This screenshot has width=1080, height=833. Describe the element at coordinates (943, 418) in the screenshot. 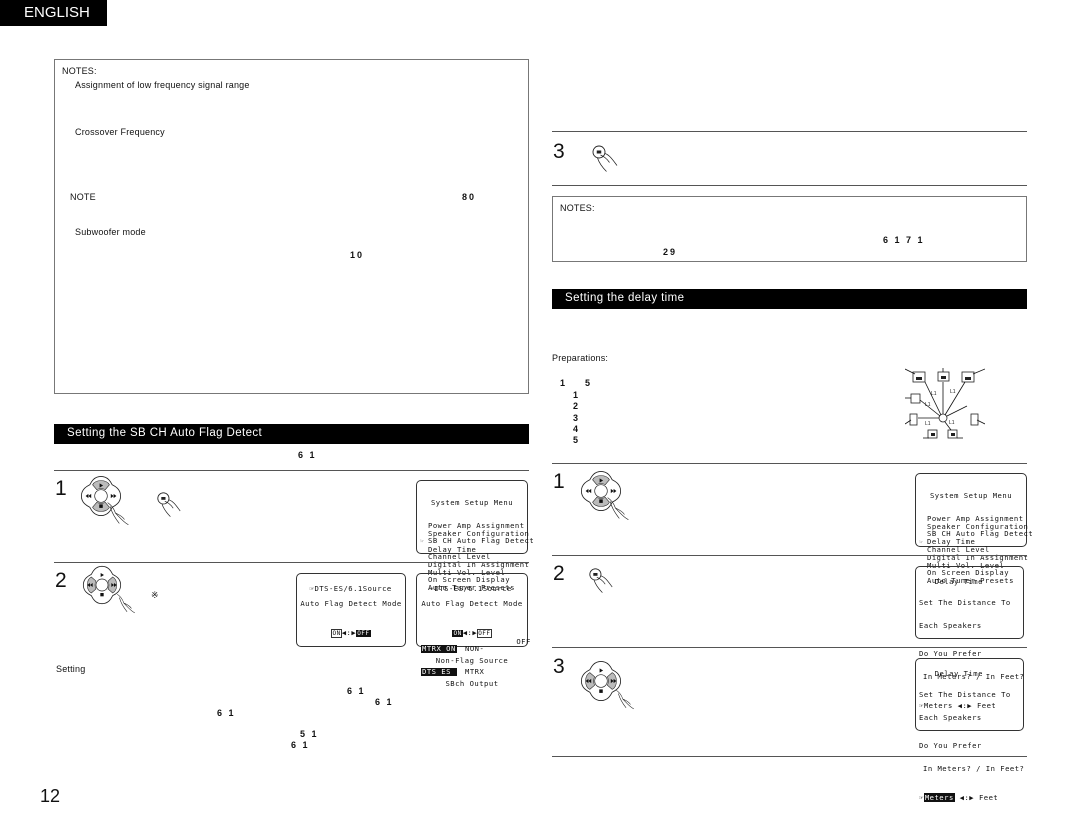

I see `listener-icon` at that location.